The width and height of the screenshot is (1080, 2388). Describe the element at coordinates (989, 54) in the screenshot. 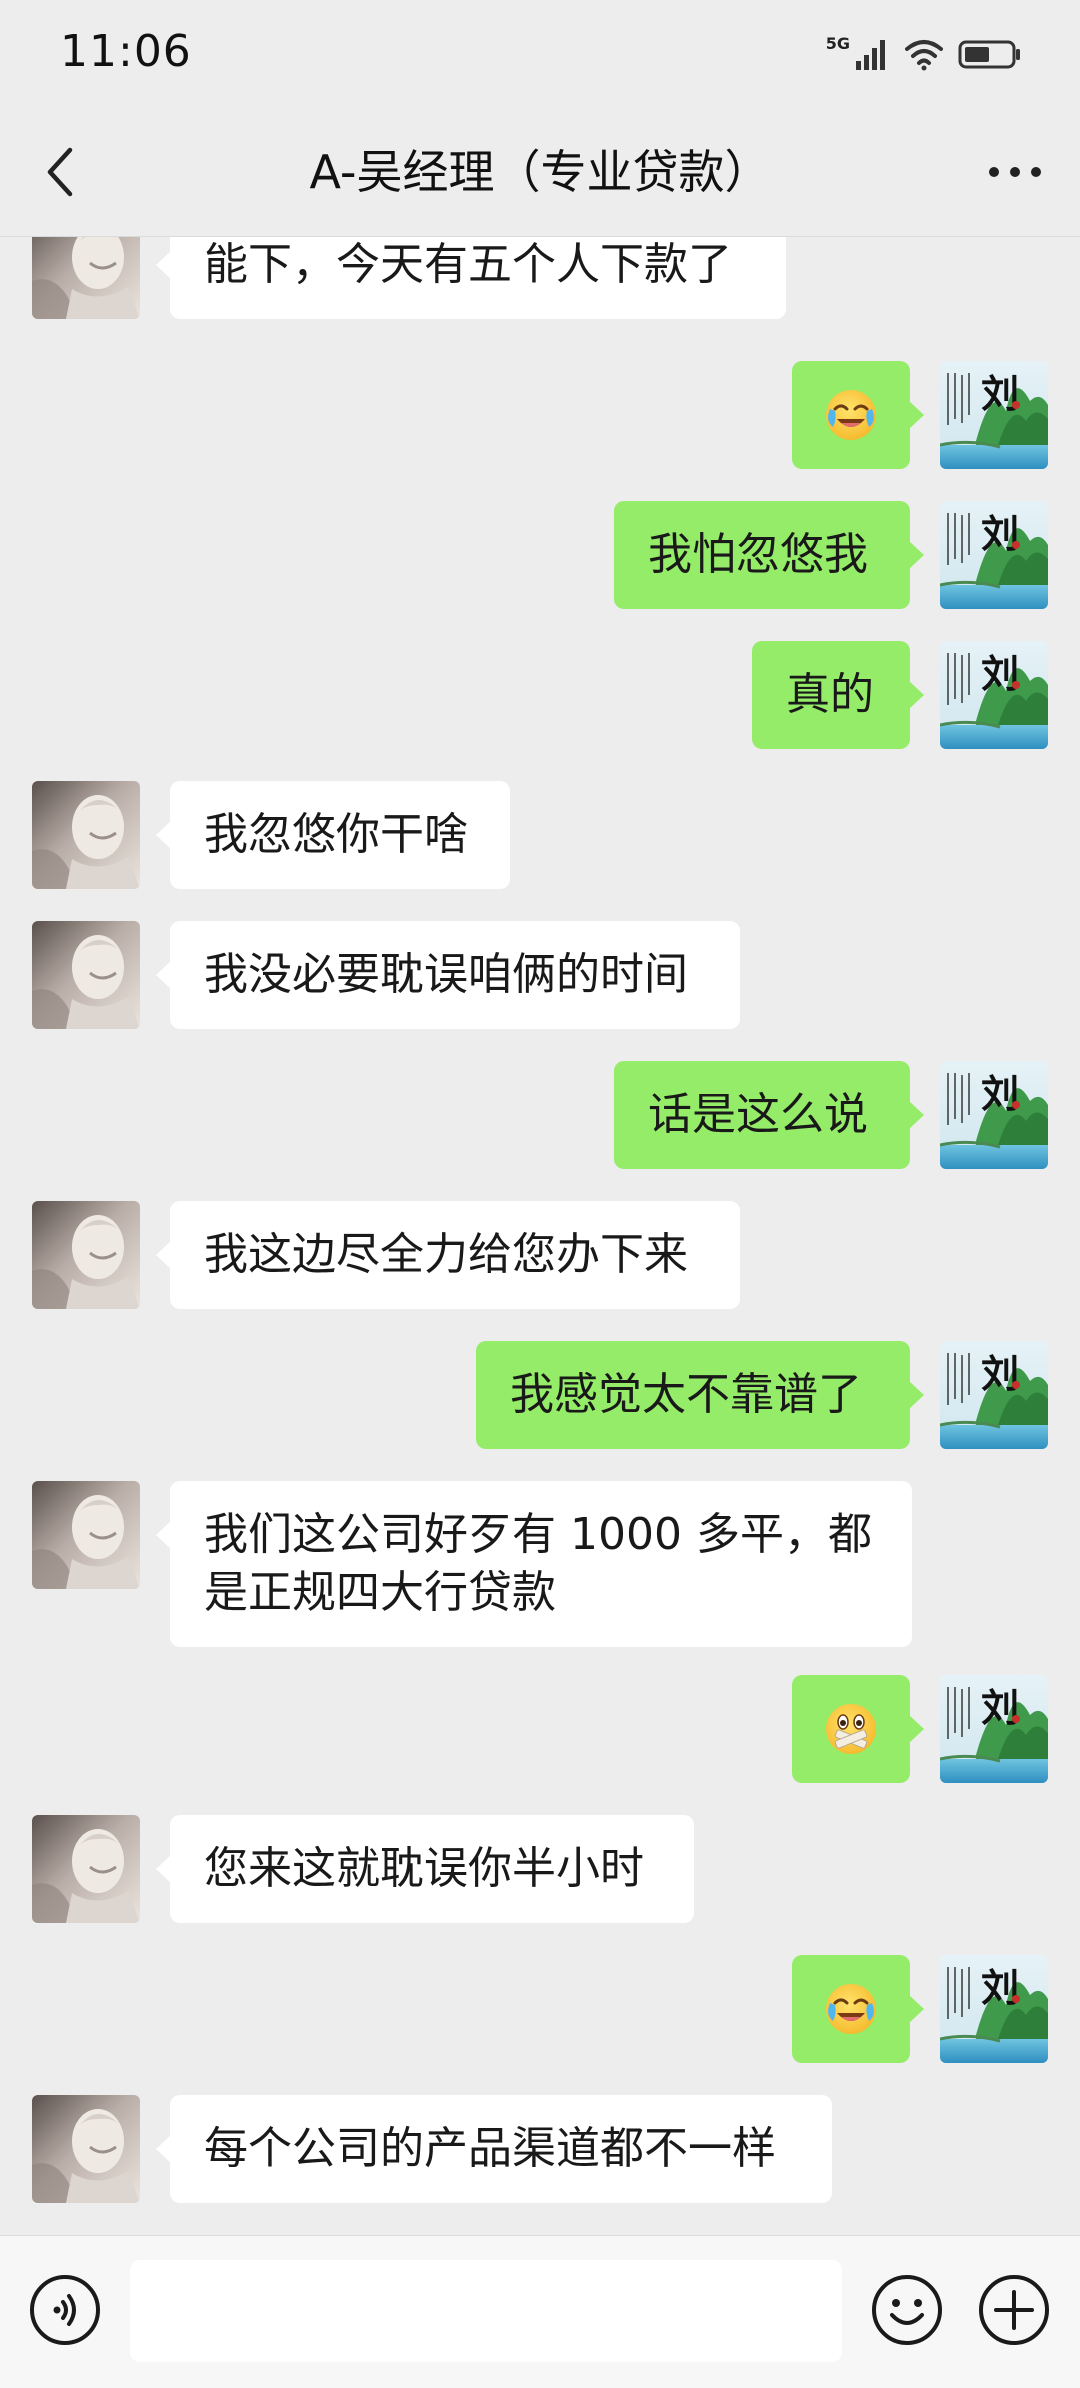

I see `battery-icon` at that location.